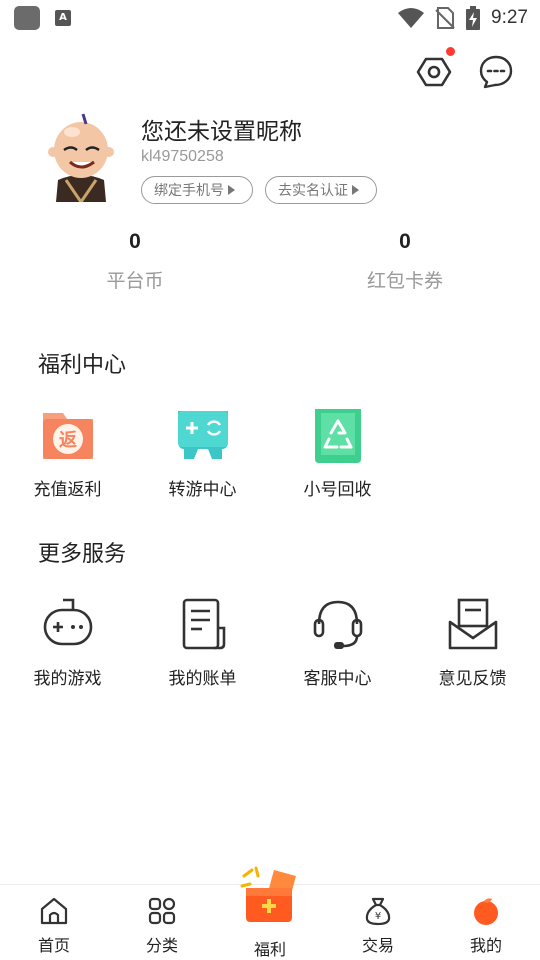 This screenshot has height=960, width=540. Describe the element at coordinates (472, 679) in the screenshot. I see `feedback-label: 意见反馈` at that location.